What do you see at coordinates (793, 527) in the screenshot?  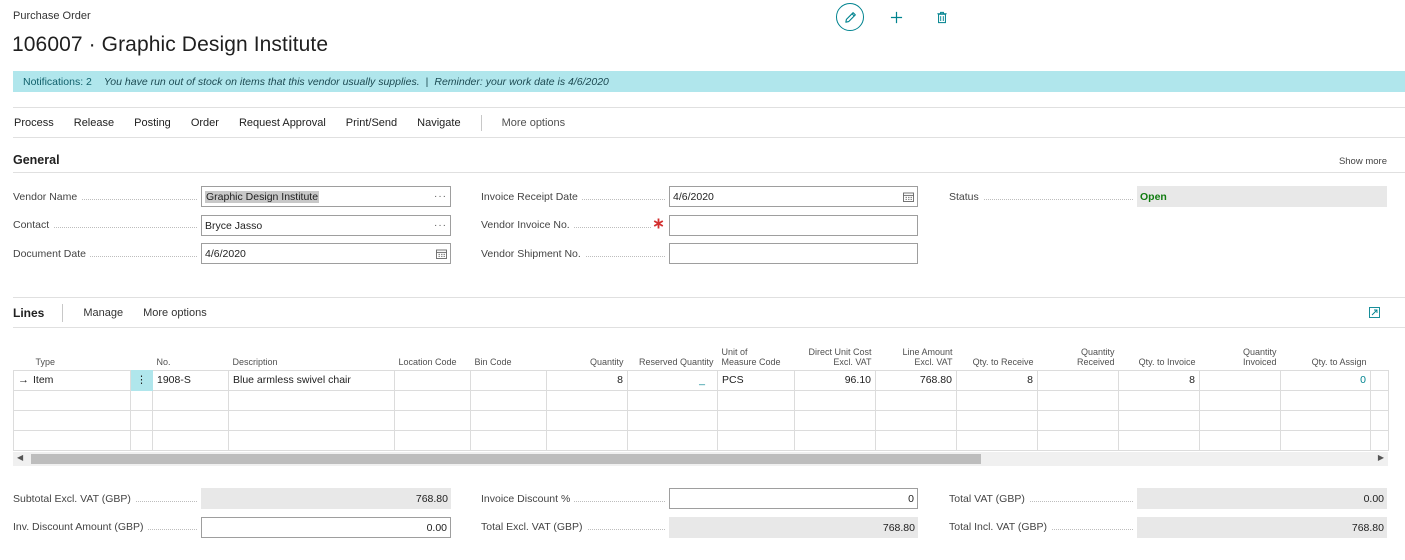 I see `total-excl-vat-field: 768.80` at bounding box center [793, 527].